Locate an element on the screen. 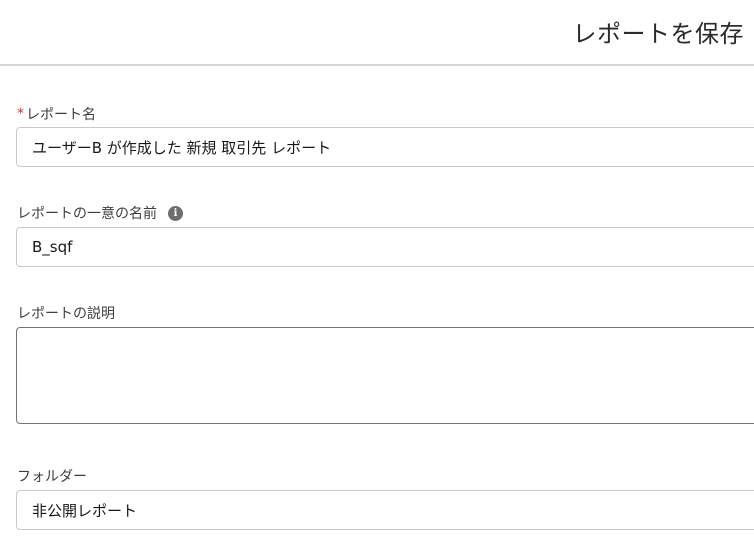 The image size is (754, 548). description-label: レポートの説明 is located at coordinates (66, 313).